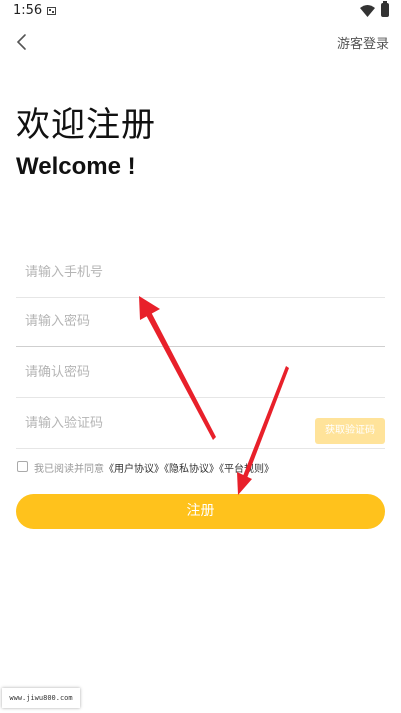 Image resolution: width=401 pixels, height=713 pixels. What do you see at coordinates (200, 12) in the screenshot?
I see `status-bar: 1:56` at bounding box center [200, 12].